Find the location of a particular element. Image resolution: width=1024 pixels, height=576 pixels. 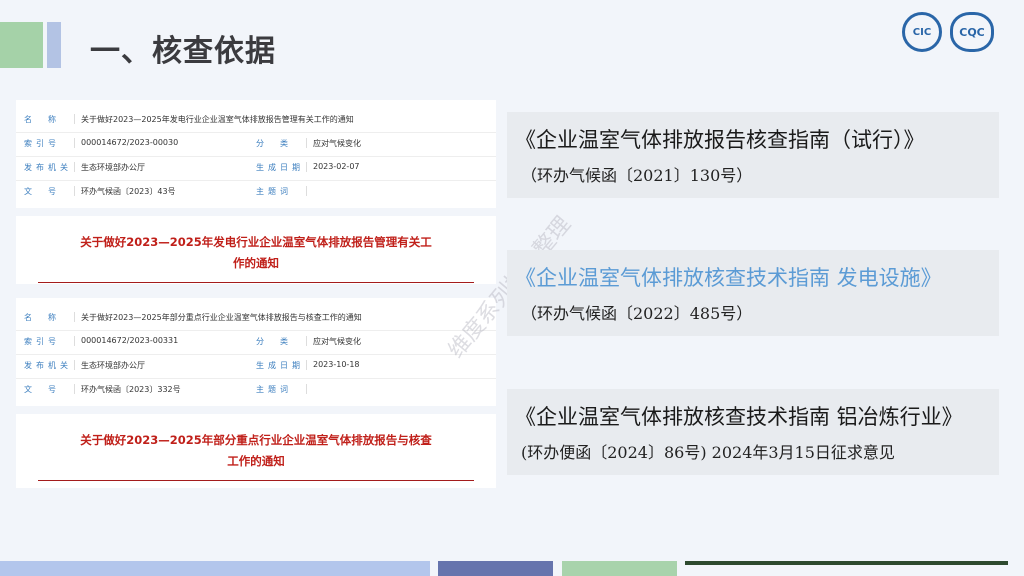

doc-date: 2023-10-18 is located at coordinates (336, 364).